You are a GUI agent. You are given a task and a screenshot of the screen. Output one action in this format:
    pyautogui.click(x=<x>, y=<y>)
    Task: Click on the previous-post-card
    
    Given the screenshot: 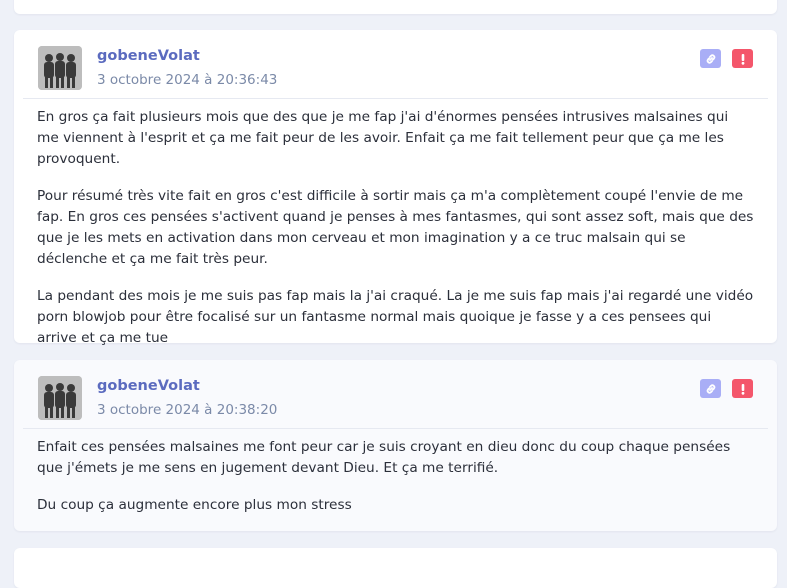 What is the action you would take?
    pyautogui.click(x=395, y=7)
    